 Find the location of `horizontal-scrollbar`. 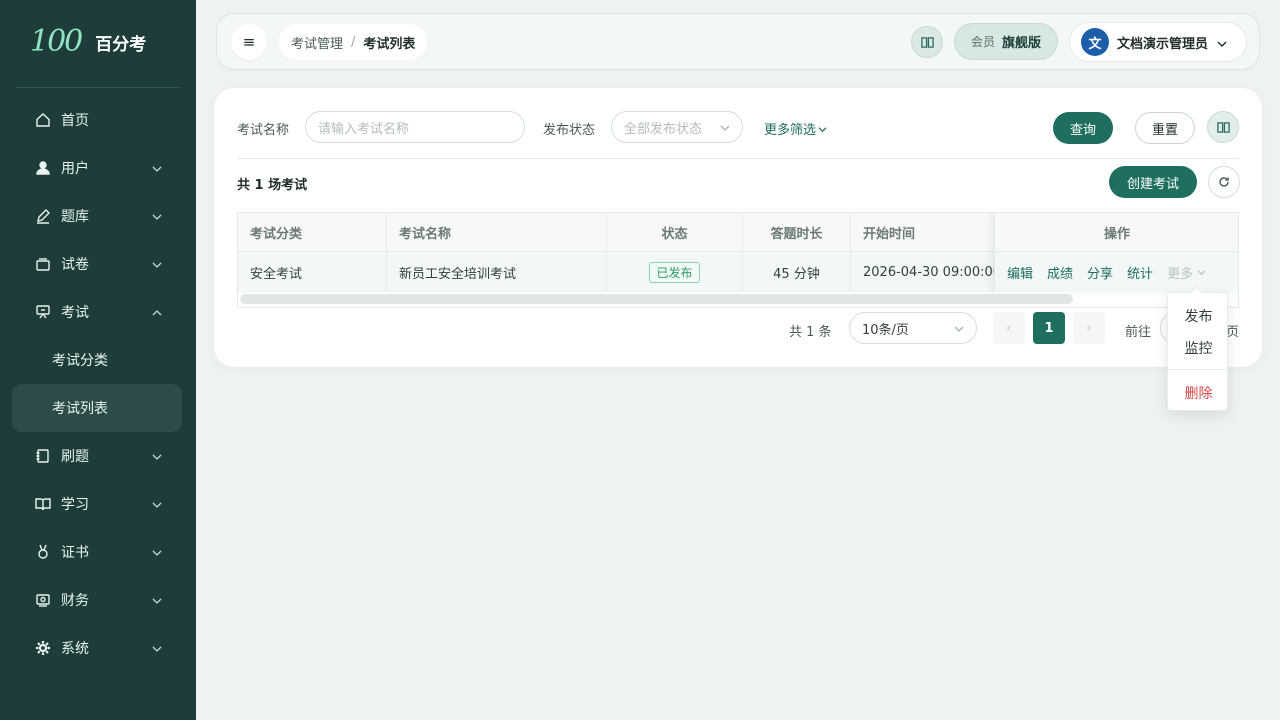

horizontal-scrollbar is located at coordinates (656, 299).